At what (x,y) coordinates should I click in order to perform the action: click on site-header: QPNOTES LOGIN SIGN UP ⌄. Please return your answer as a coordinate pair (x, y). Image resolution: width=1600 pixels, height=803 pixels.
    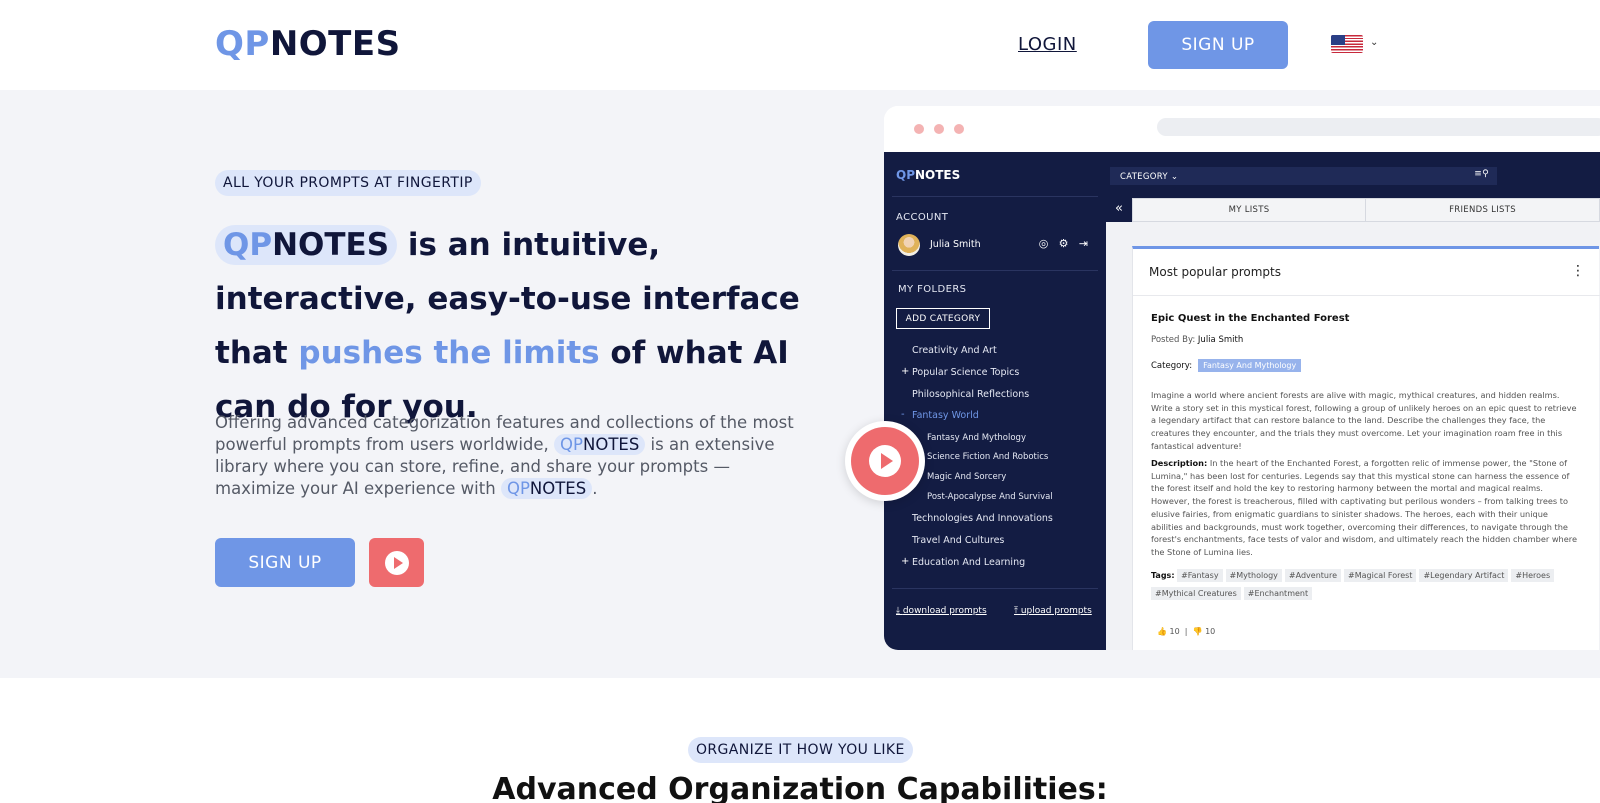
    Looking at the image, I should click on (800, 45).